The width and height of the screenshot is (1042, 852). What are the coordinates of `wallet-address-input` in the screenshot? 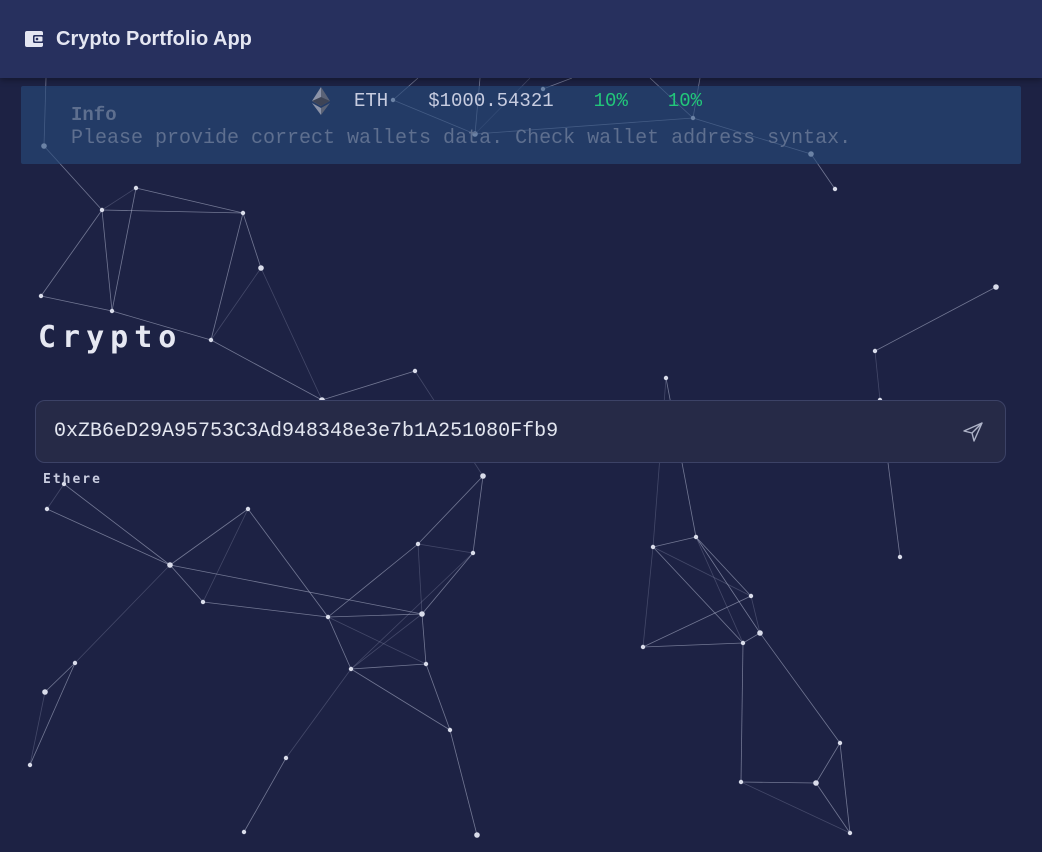 It's located at (494, 431).